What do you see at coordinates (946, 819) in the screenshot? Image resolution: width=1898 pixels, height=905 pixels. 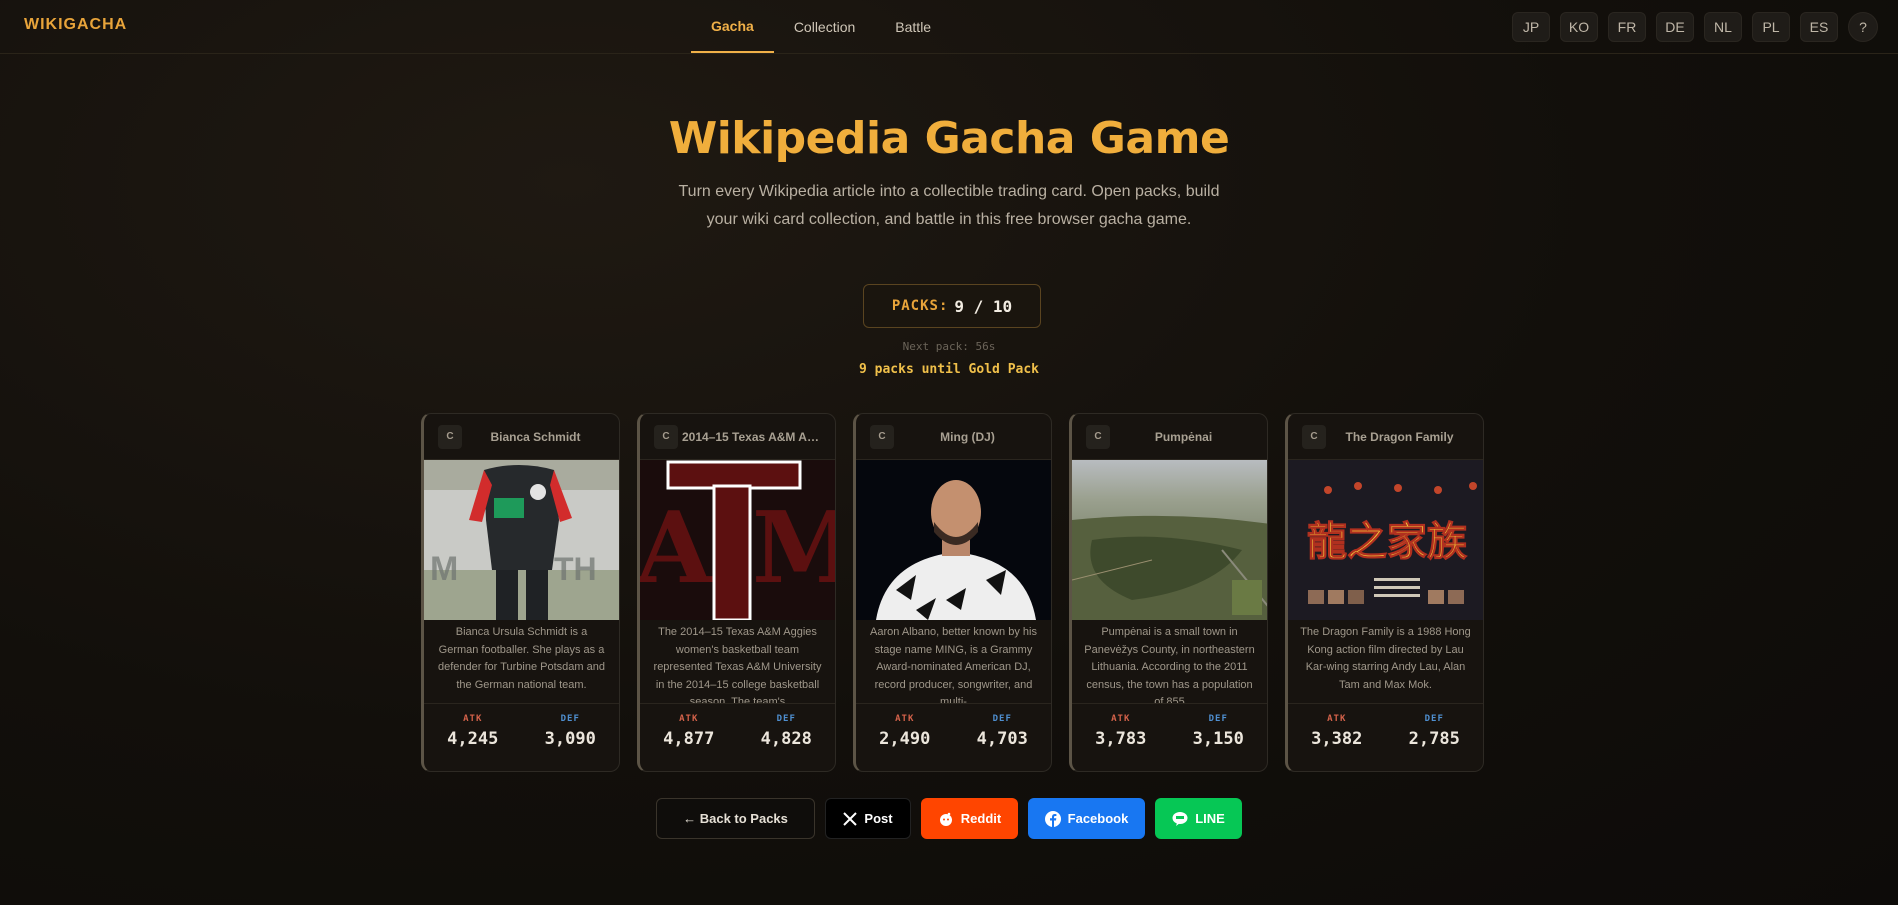 I see `reddit-icon` at bounding box center [946, 819].